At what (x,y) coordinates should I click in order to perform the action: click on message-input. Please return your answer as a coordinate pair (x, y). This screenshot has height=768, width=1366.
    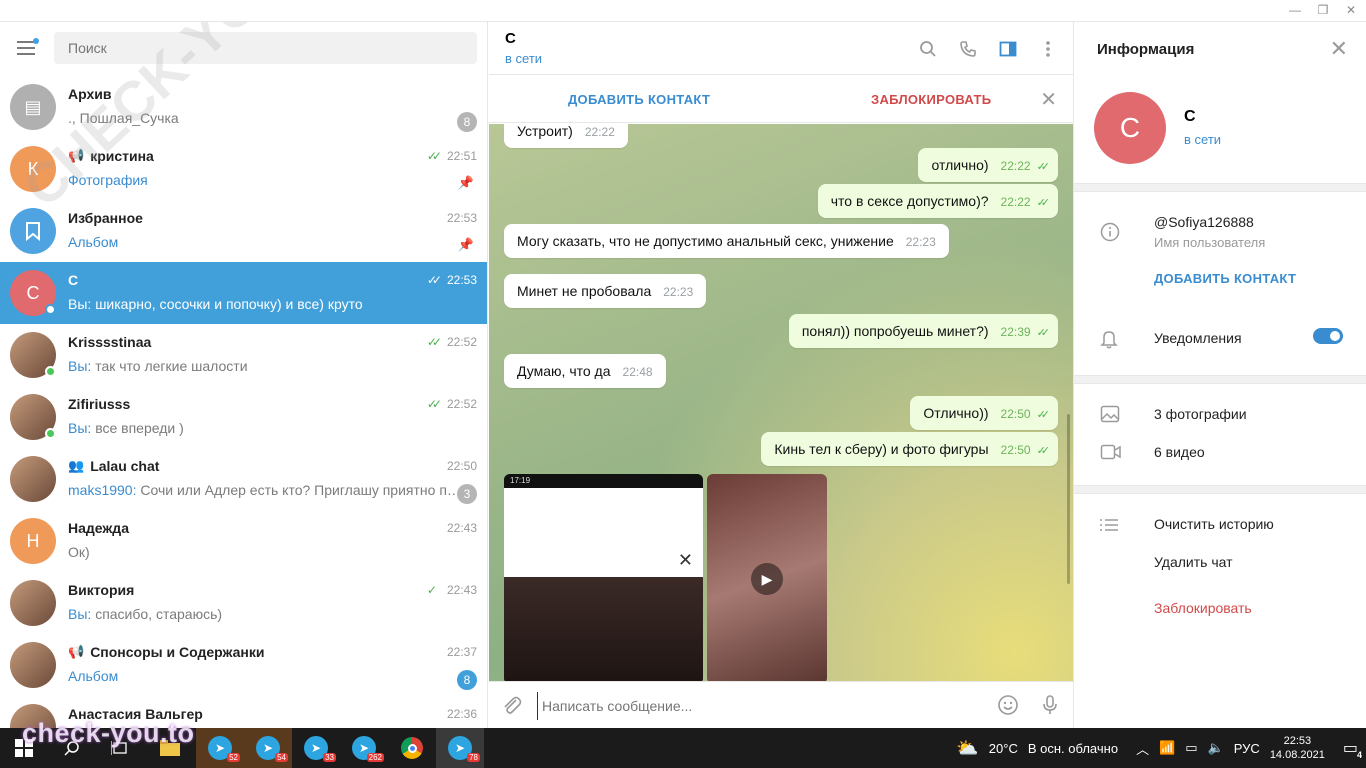
    Looking at the image, I should click on (752, 706).